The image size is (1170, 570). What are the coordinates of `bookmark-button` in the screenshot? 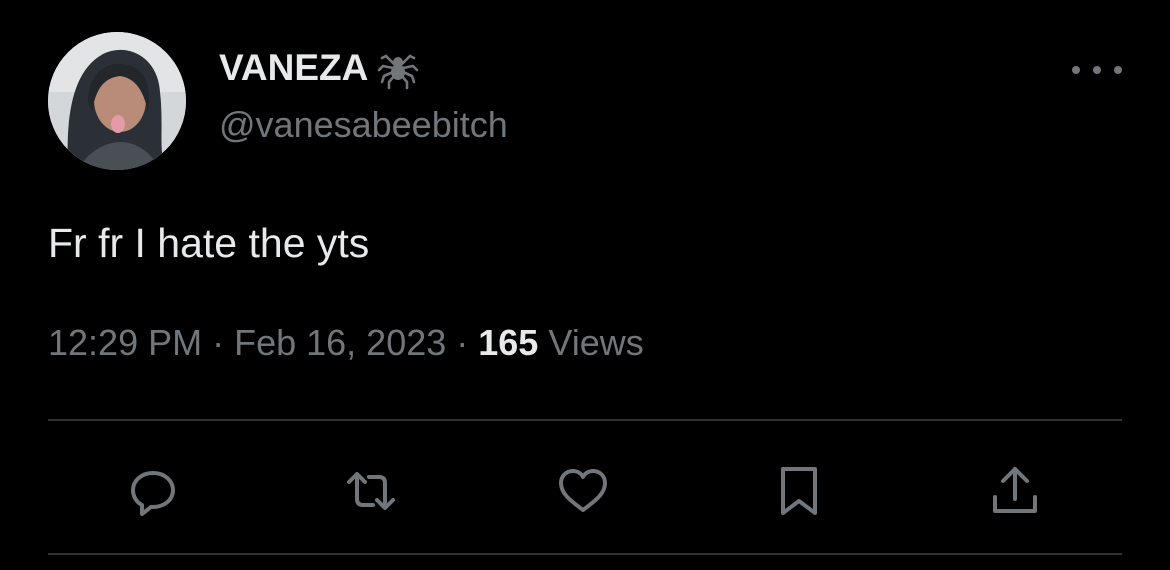 It's located at (799, 491).